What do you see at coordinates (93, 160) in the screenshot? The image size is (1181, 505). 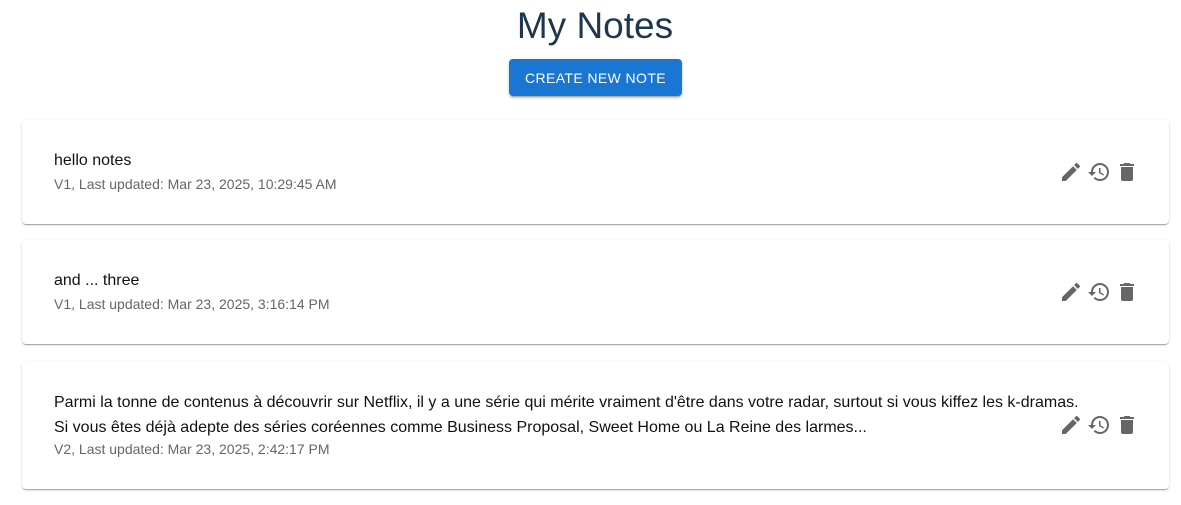 I see `note-text: hello notes` at bounding box center [93, 160].